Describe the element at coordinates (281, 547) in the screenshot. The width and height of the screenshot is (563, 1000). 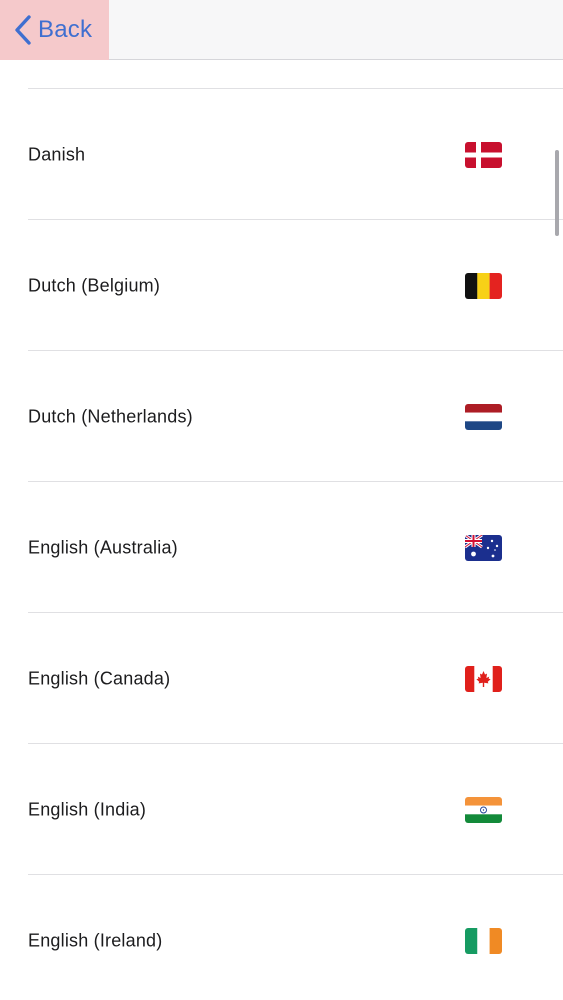
I see `list-item-english-australia: English (Australia)` at that location.